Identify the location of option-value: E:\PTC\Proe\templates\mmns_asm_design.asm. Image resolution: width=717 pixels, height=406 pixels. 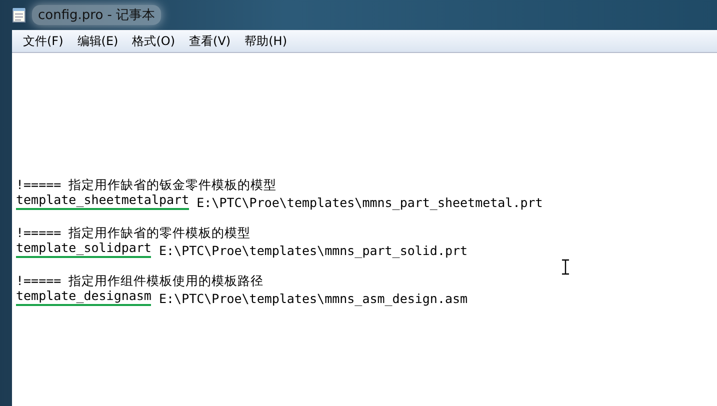
(313, 298).